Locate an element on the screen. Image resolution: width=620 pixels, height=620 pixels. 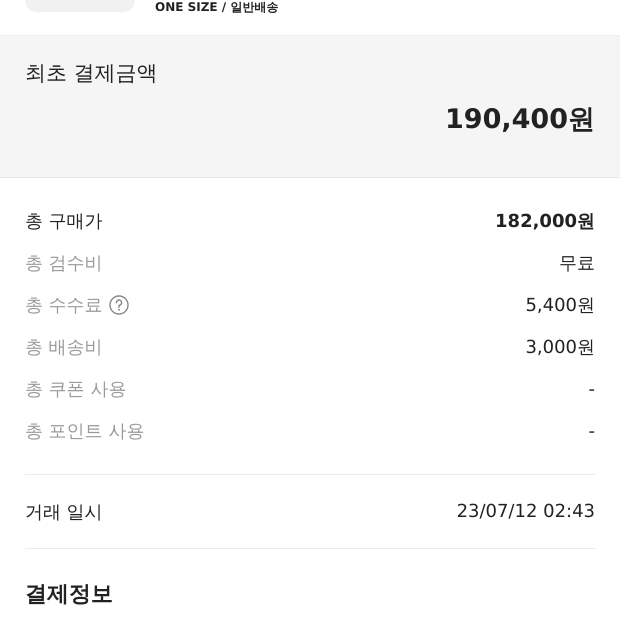
summary-title: 최초 결제금액 is located at coordinates (92, 73).